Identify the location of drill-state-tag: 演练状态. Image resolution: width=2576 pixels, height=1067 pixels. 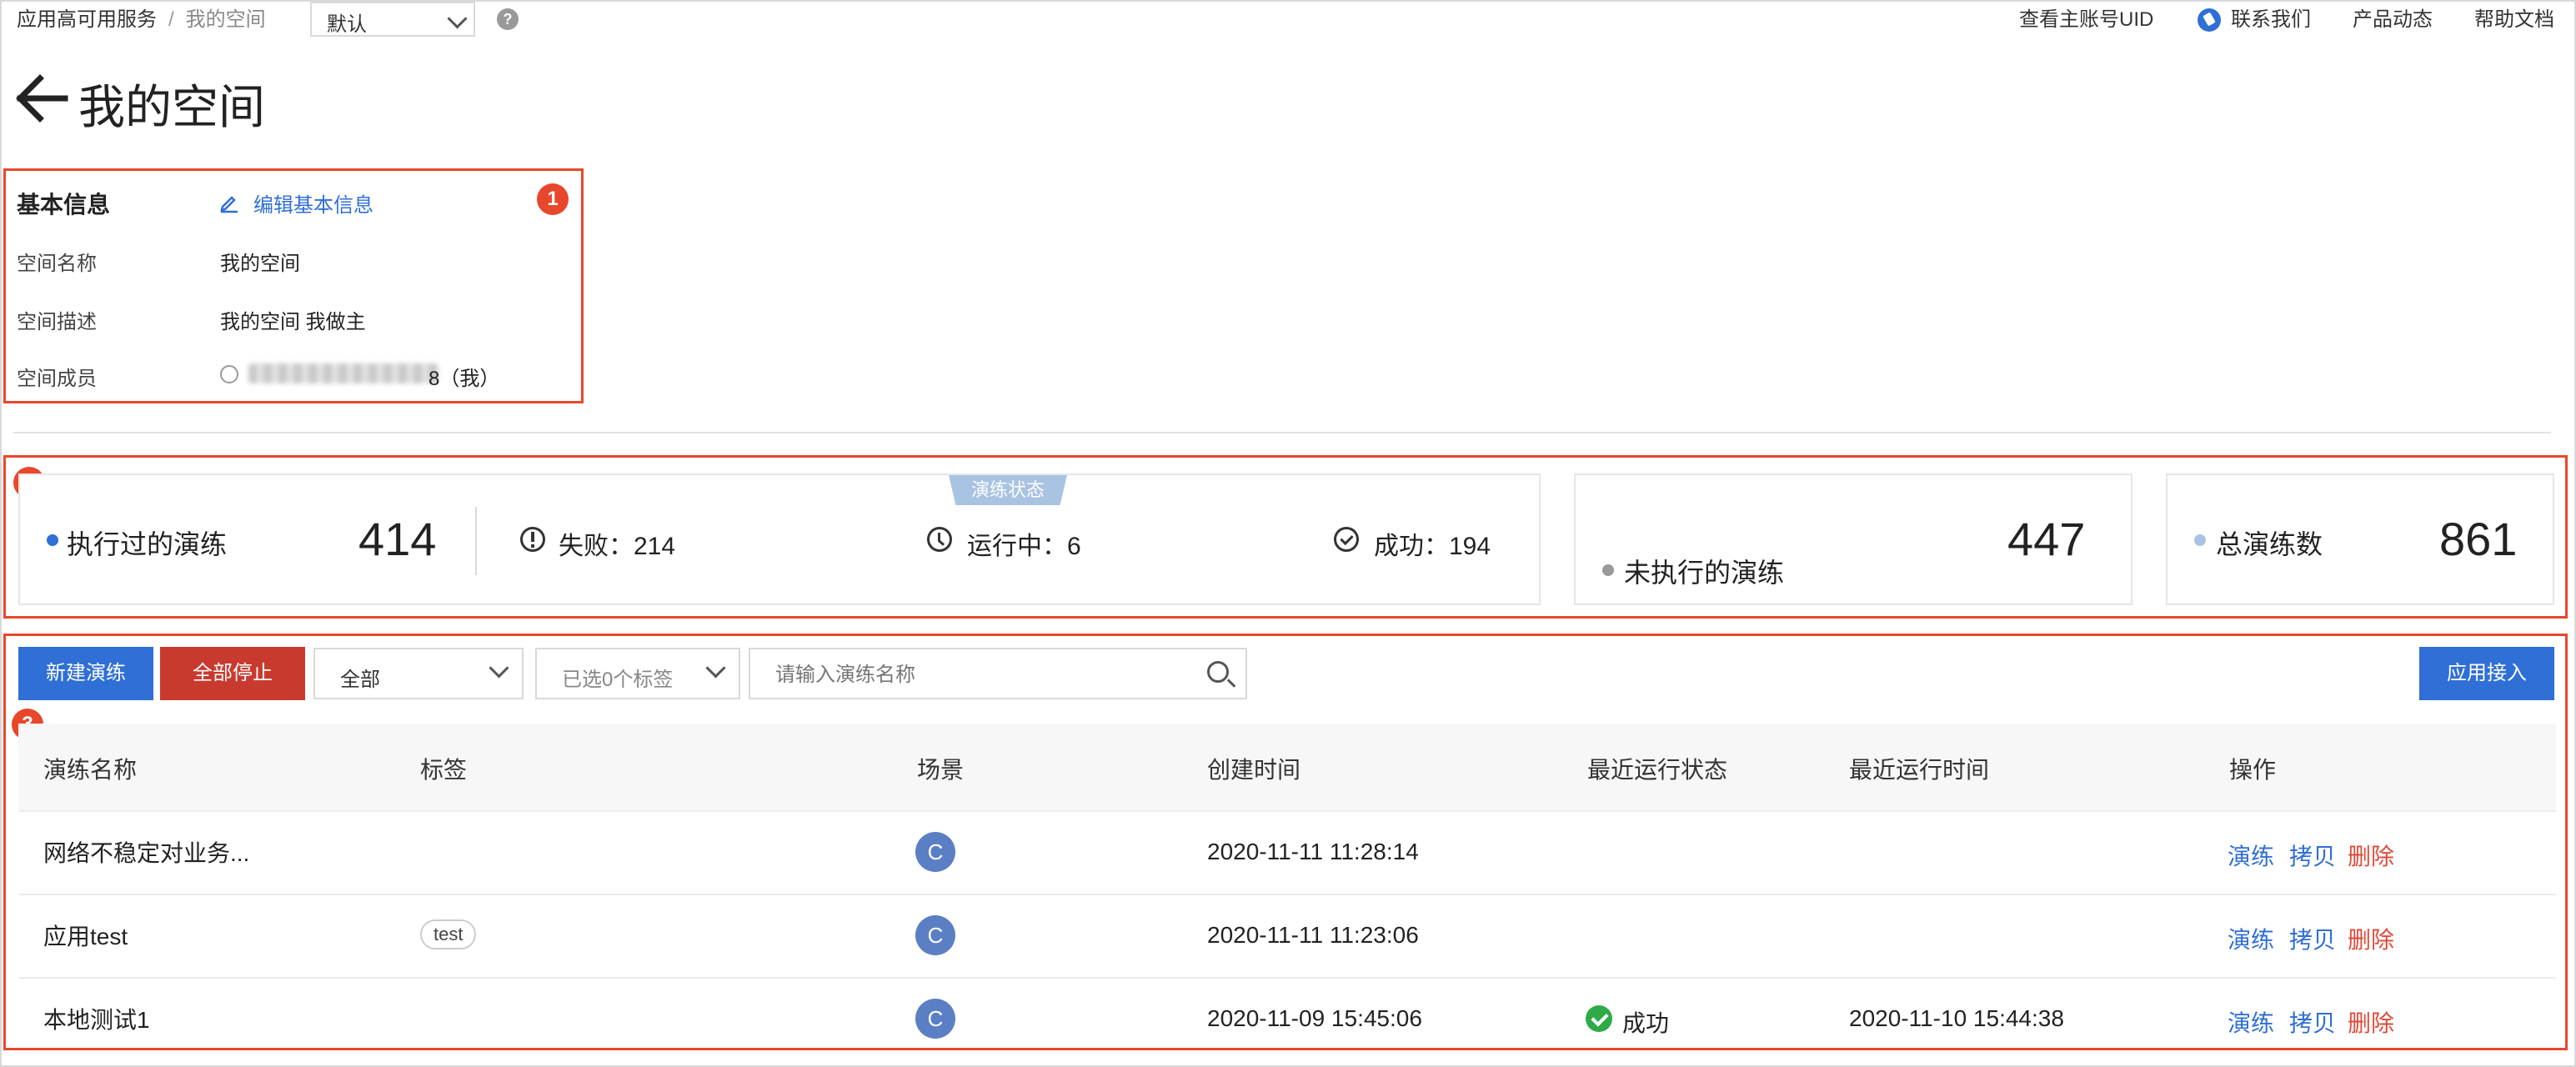
(1008, 490).